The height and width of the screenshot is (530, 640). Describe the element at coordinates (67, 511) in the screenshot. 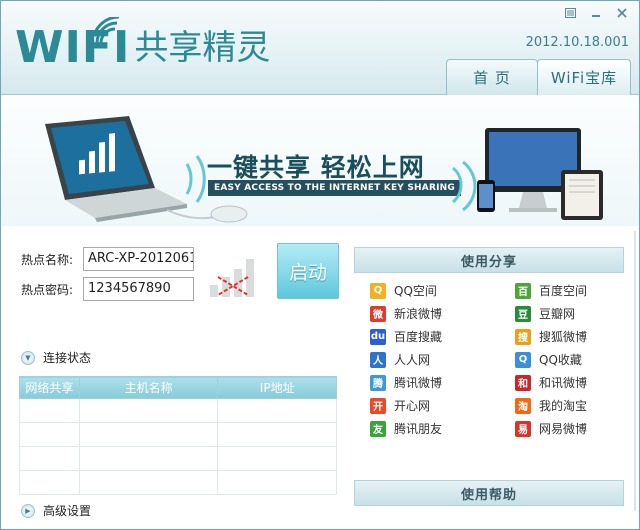

I see `advanced-settings-title: 高级设置` at that location.